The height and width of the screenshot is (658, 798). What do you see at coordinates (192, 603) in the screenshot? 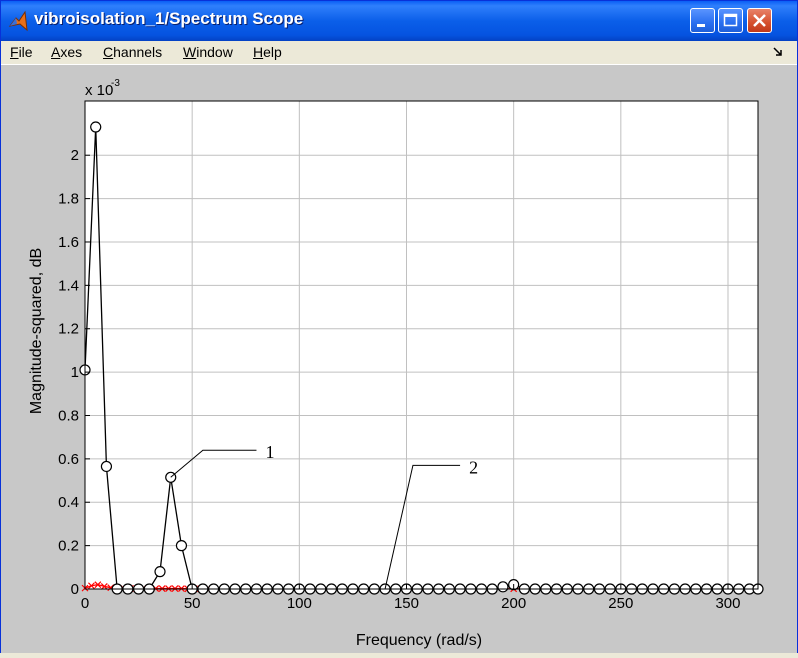
I see `x-tick-label: 50` at bounding box center [192, 603].